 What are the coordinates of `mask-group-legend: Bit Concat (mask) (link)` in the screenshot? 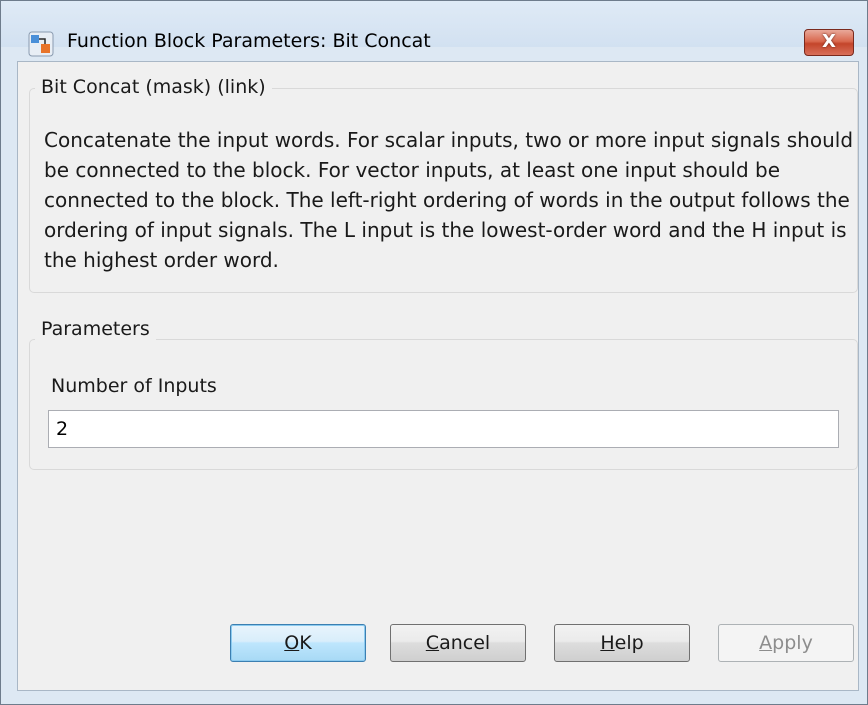 It's located at (153, 87).